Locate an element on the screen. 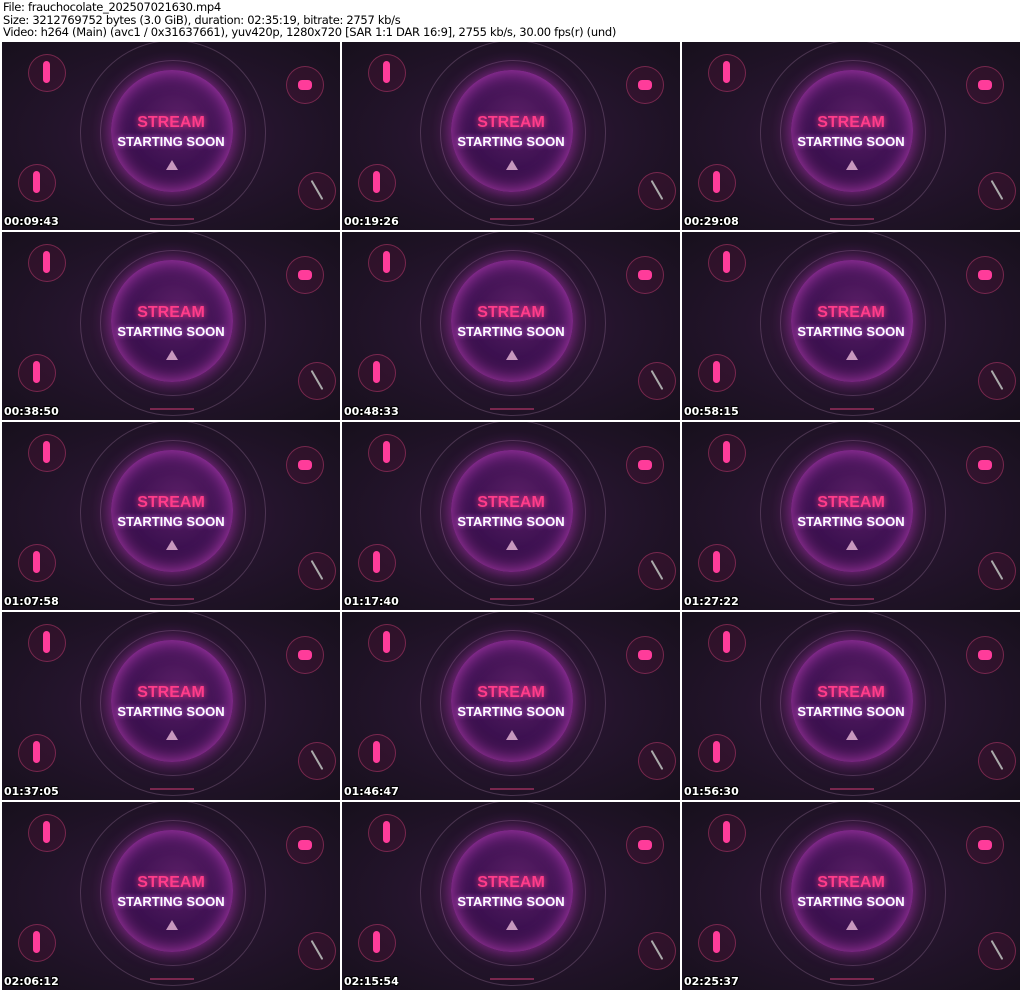 This screenshot has height=990, width=1024. timestamp: 02:06:12 is located at coordinates (31, 981).